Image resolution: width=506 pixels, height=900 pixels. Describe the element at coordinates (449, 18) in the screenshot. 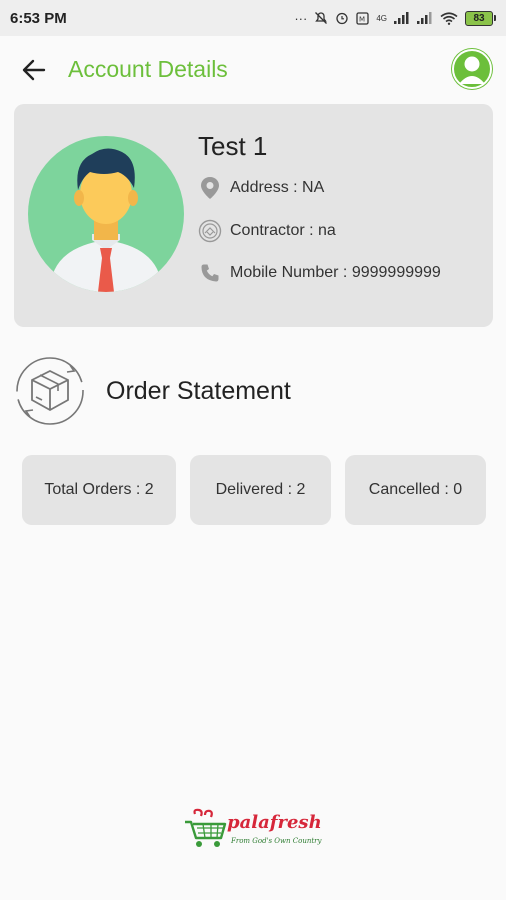

I see `wifi-icon` at that location.